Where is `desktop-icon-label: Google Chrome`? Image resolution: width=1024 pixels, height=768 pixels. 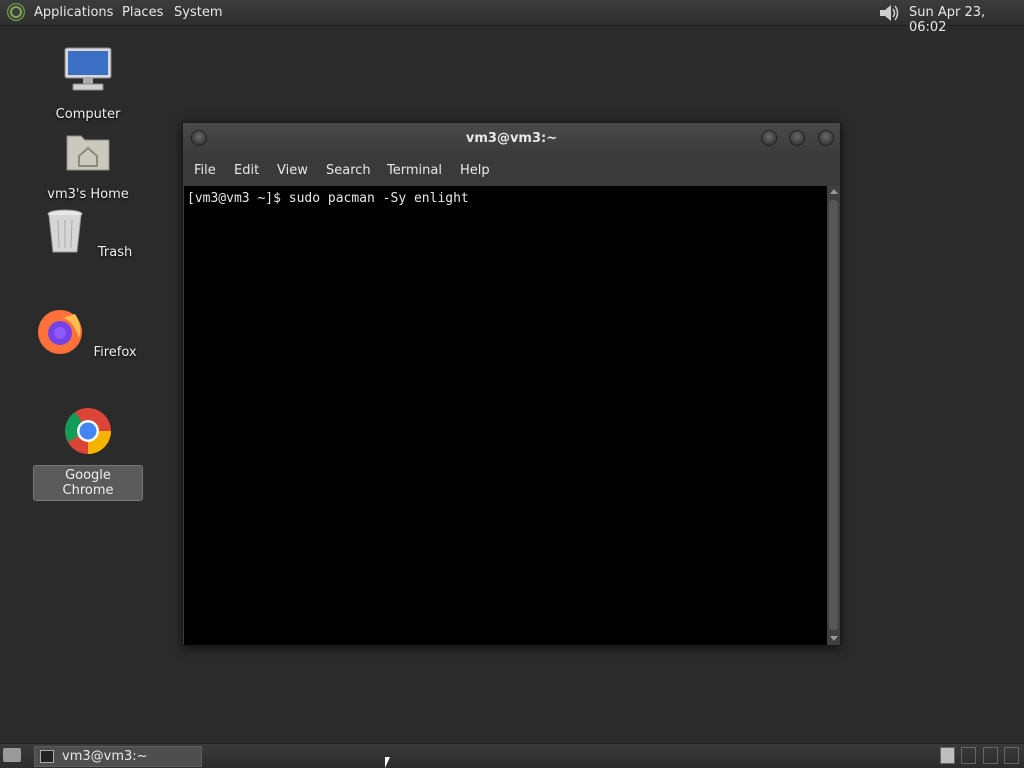
desktop-icon-label: Google Chrome is located at coordinates (88, 483).